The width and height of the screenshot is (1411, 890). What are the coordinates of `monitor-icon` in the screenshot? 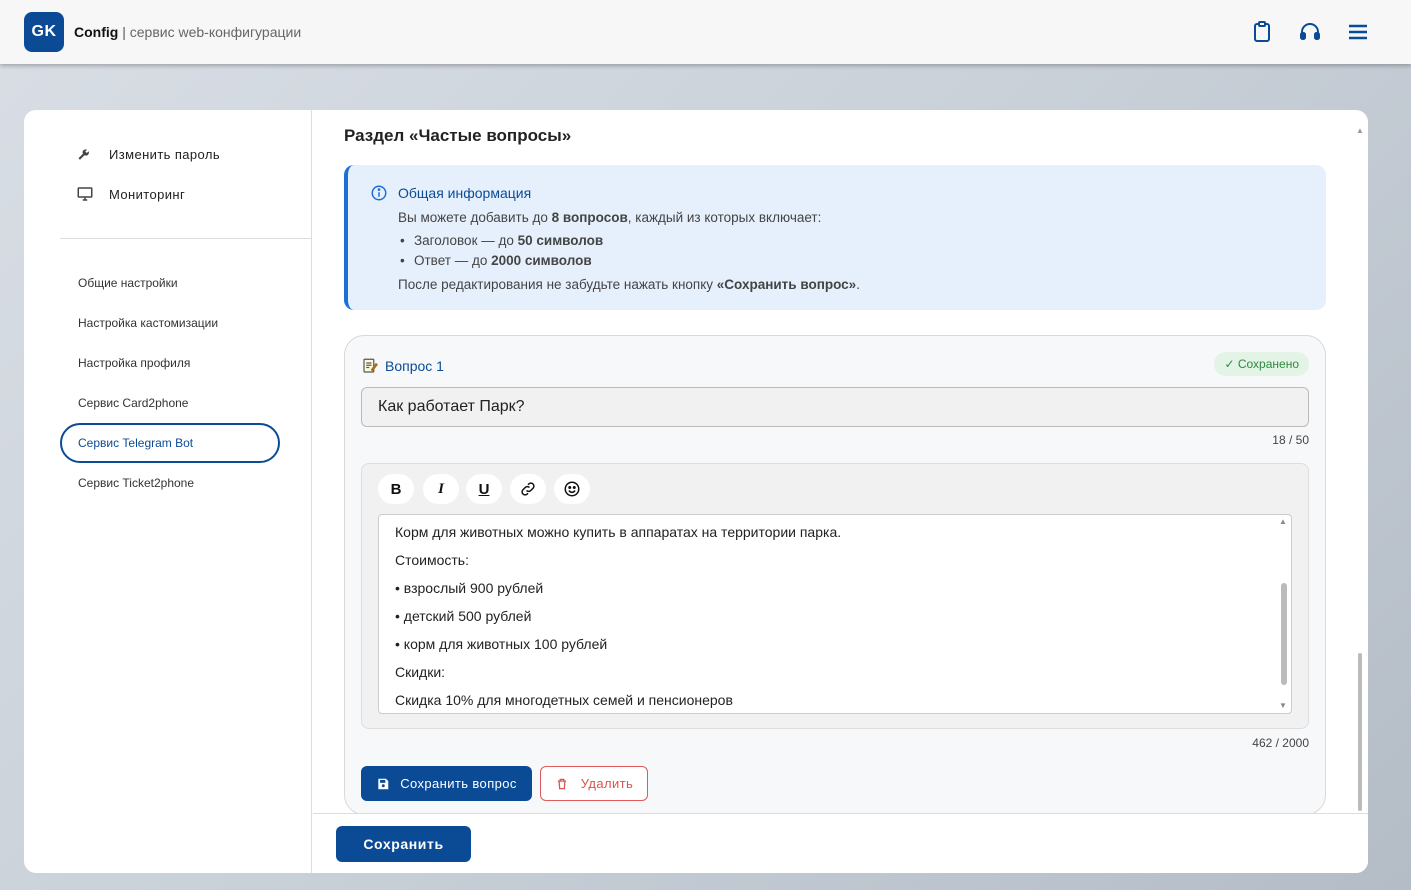 It's located at (85, 194).